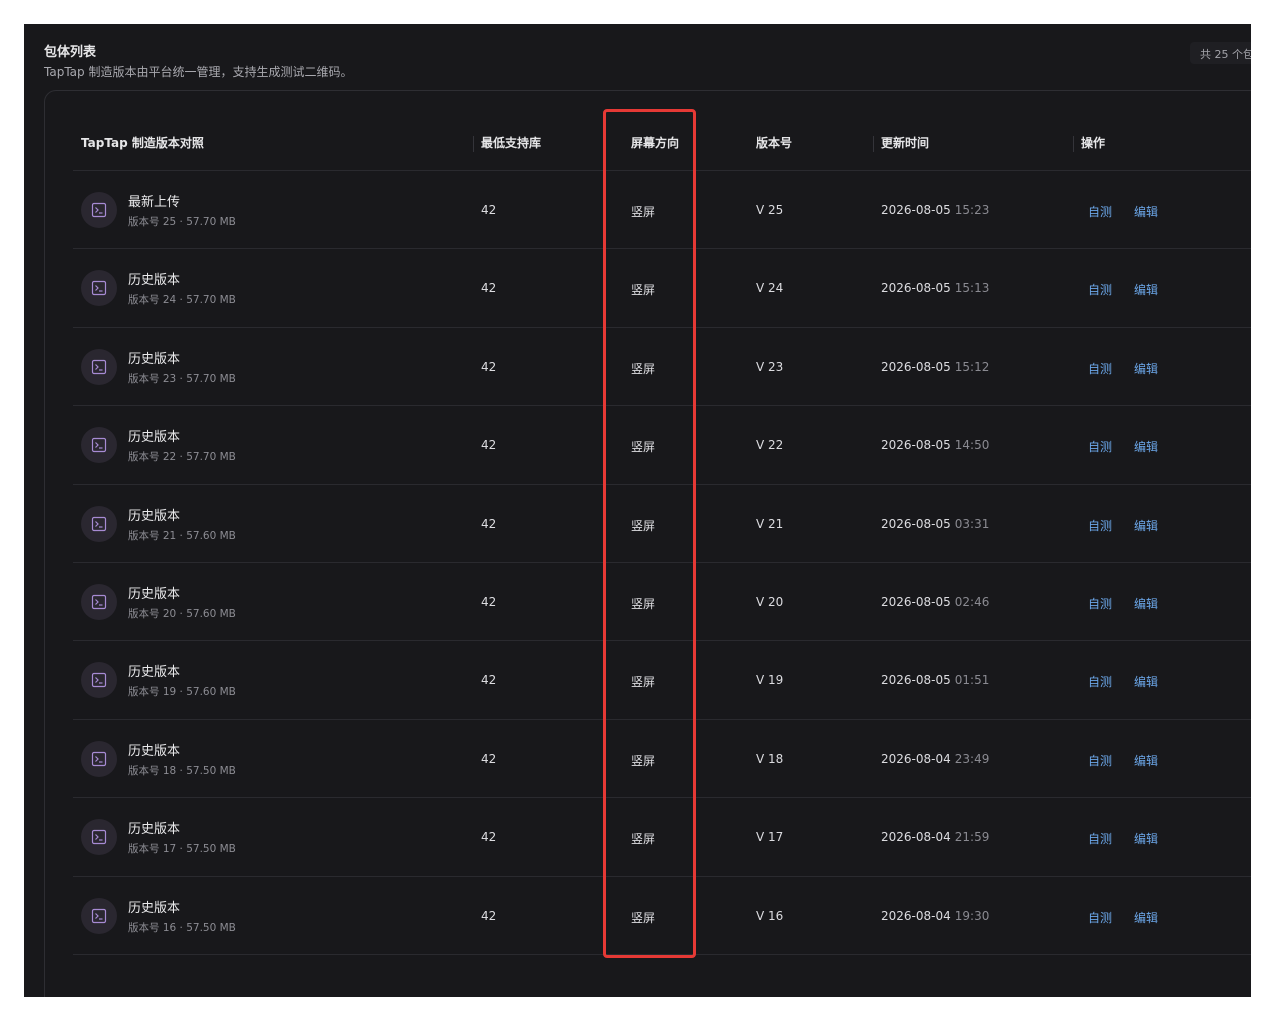 The width and height of the screenshot is (1275, 1021). What do you see at coordinates (770, 288) in the screenshot?
I see `version-value: V 24` at bounding box center [770, 288].